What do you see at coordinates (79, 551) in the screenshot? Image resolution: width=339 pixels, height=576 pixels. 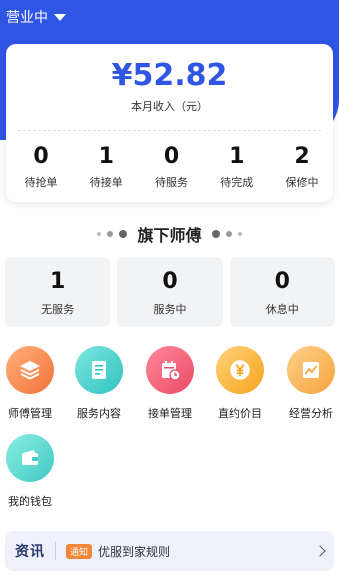 I see `notice-tag: 通知` at bounding box center [79, 551].